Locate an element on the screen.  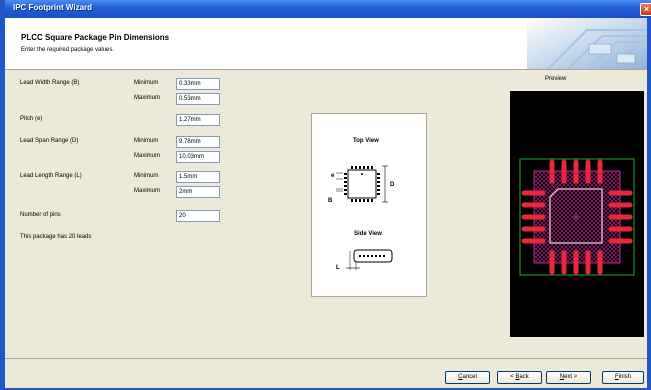
package-diagram: Top View e B D Side View L is located at coordinates (369, 205).